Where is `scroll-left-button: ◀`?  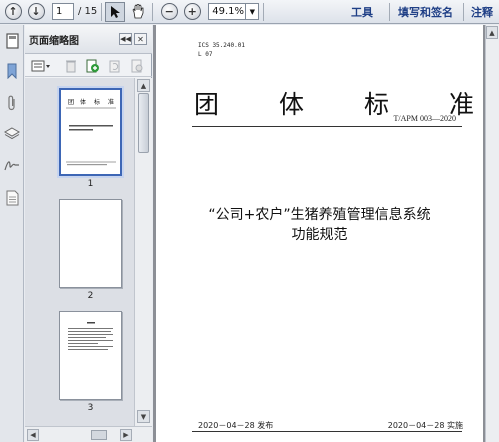 scroll-left-button: ◀ is located at coordinates (33, 435).